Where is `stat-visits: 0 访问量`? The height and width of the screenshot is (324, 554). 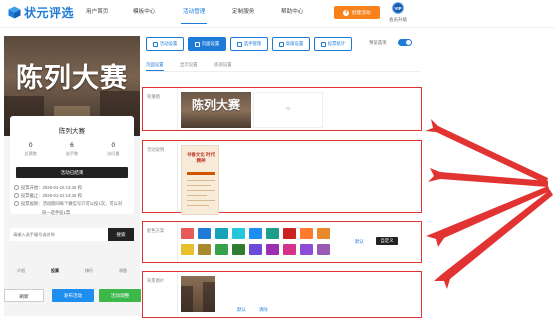 stat-visits: 0 访问量 is located at coordinates (113, 149).